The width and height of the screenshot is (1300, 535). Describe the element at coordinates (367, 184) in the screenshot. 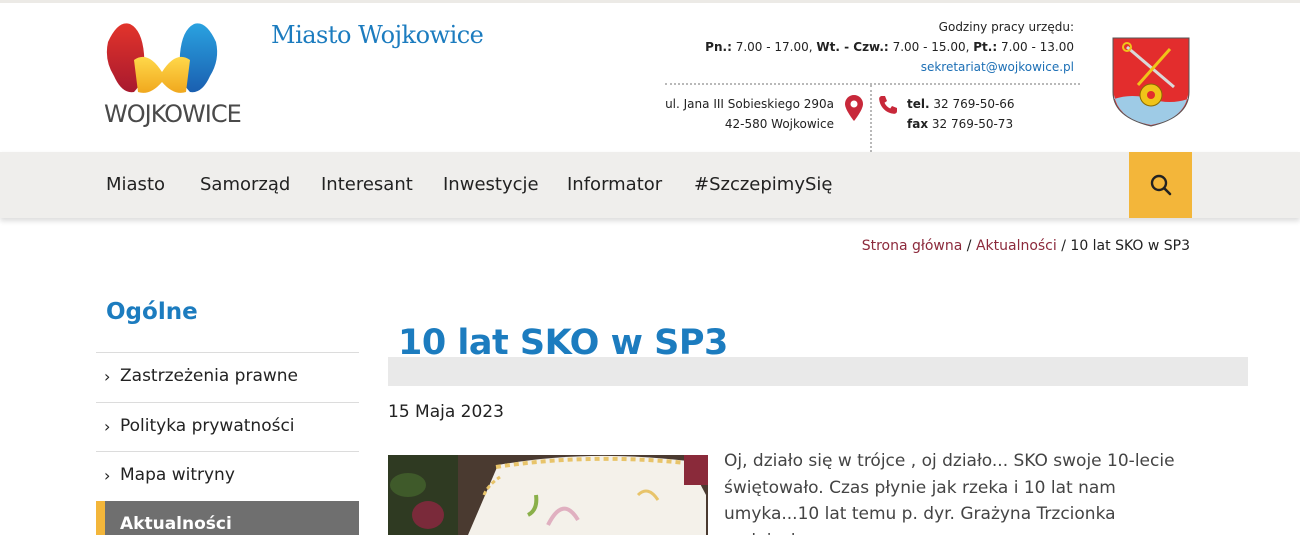

I see `nav-item-interesant: Interesant` at that location.